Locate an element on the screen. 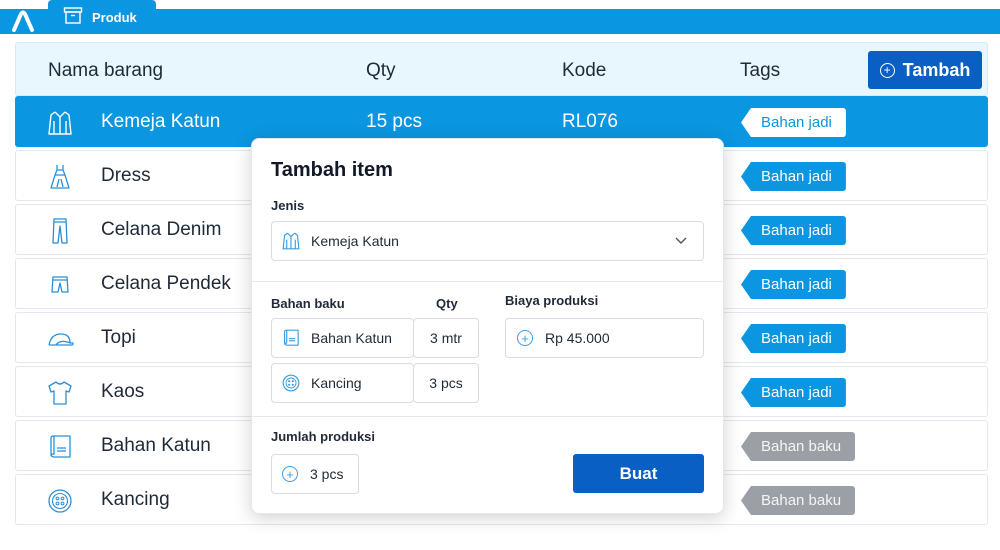 This screenshot has width=1000, height=550. row-name: Kaos is located at coordinates (123, 391).